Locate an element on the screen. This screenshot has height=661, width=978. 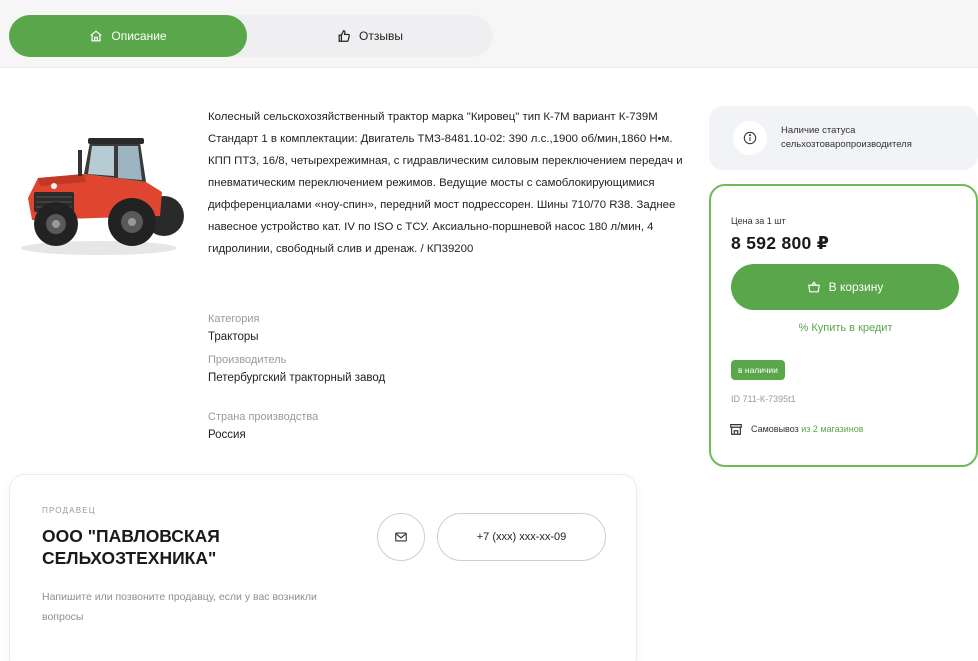
message-seller-button is located at coordinates (401, 537).